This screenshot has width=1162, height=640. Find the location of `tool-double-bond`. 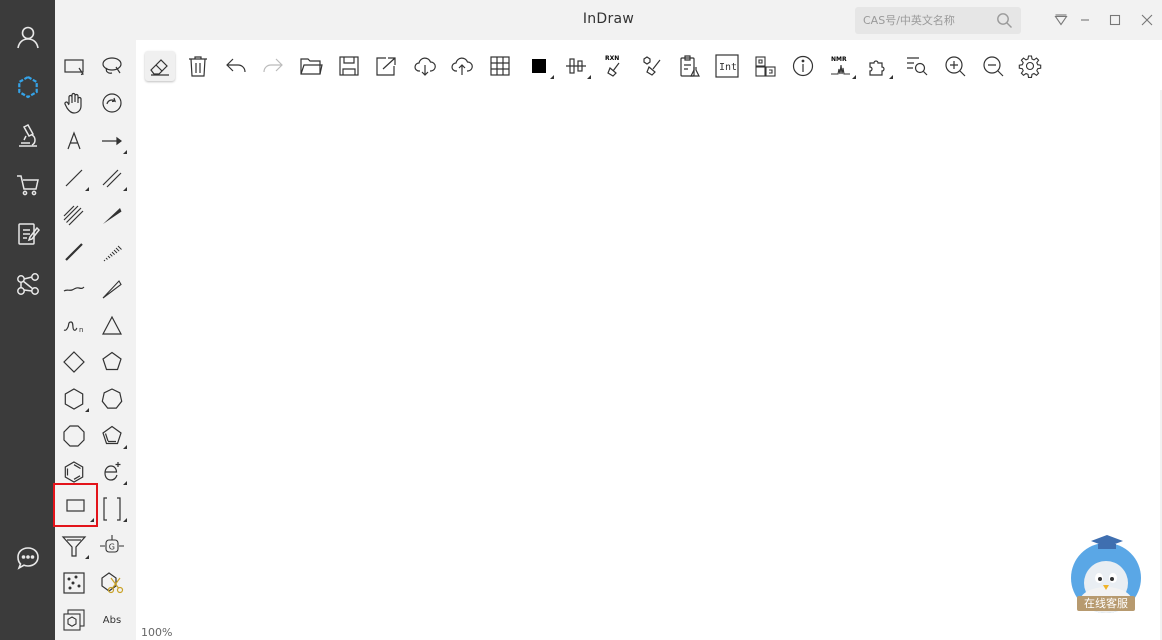

tool-double-bond is located at coordinates (112, 178).